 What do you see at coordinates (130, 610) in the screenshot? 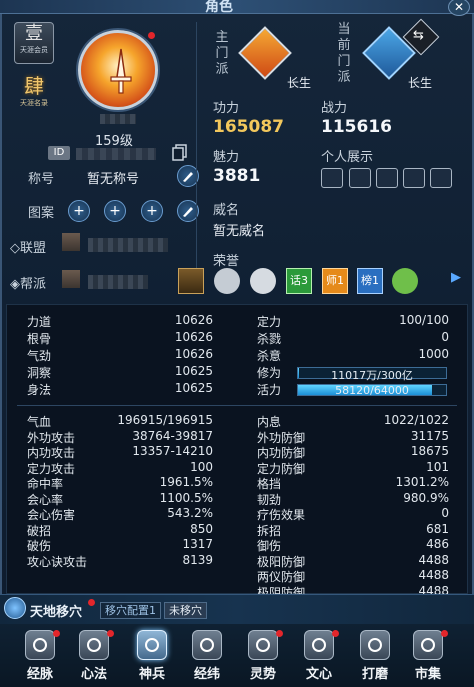
I see `acupoint-config-tag: 移穴配置1` at bounding box center [130, 610].